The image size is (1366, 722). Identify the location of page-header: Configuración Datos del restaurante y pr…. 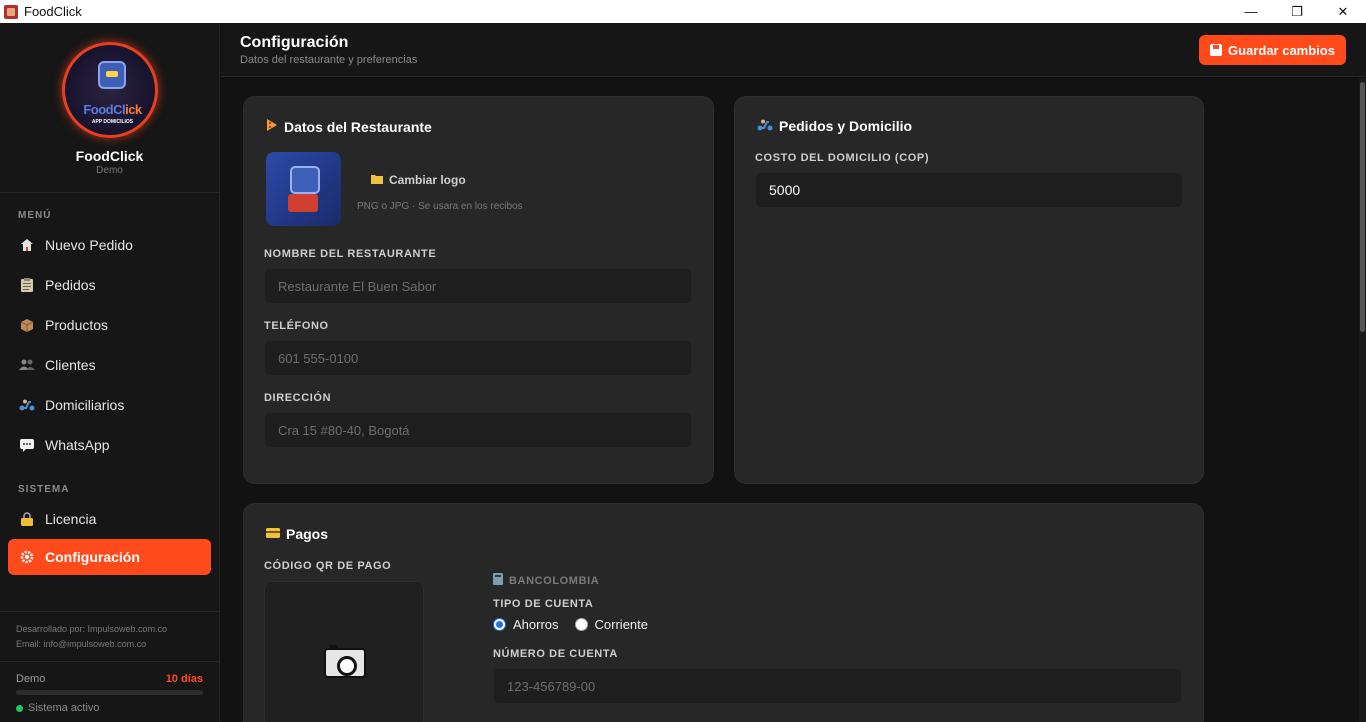
(793, 50).